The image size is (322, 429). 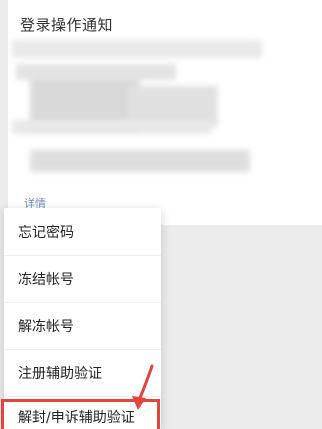 What do you see at coordinates (46, 232) in the screenshot?
I see `menu-item-label: 忘记密码` at bounding box center [46, 232].